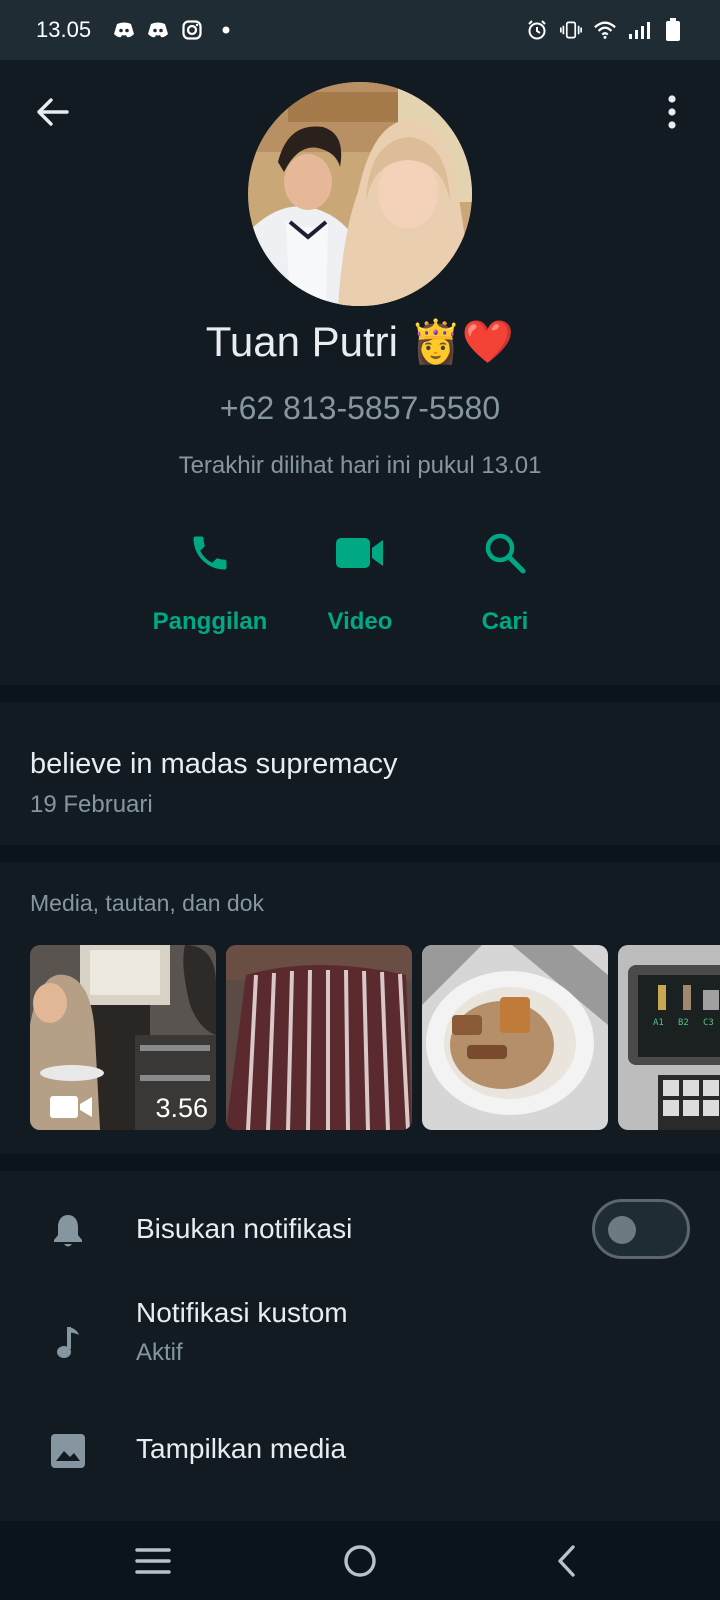 The image size is (720, 1600). What do you see at coordinates (210, 582) in the screenshot?
I see `call-action-button: Panggilan` at bounding box center [210, 582].